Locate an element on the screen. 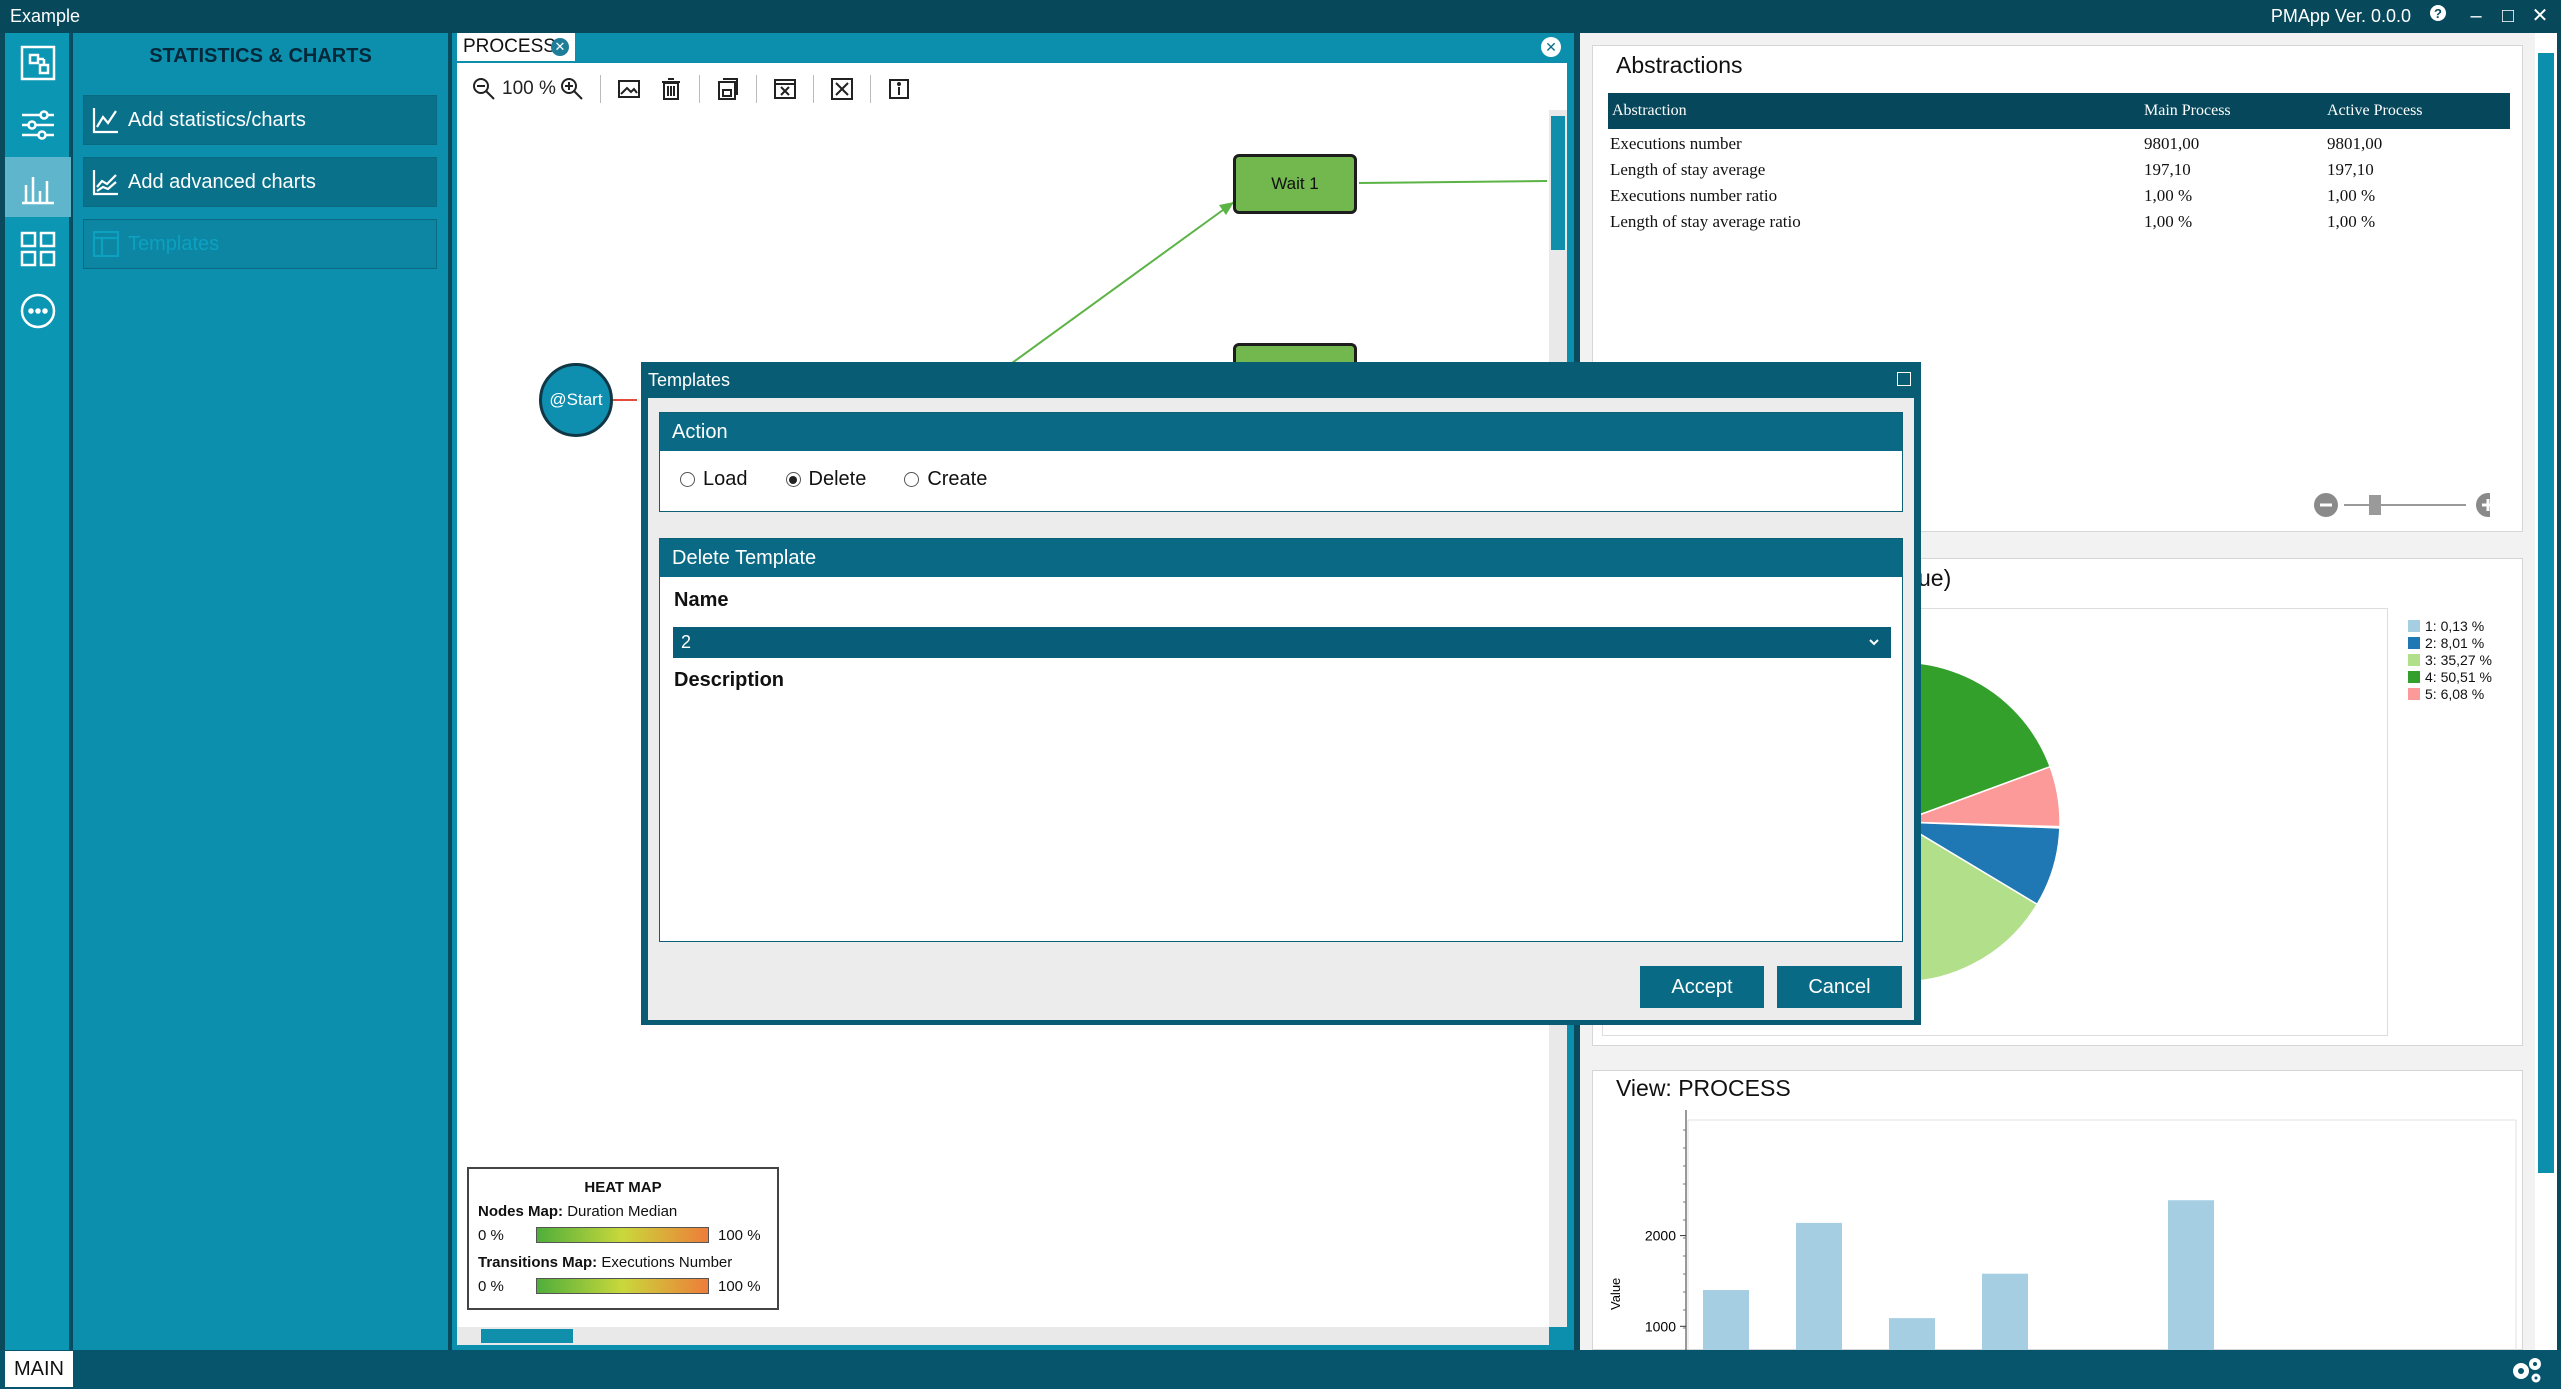 This screenshot has width=2561, height=1389. table-cell: 9801,00 is located at coordinates (2172, 143).